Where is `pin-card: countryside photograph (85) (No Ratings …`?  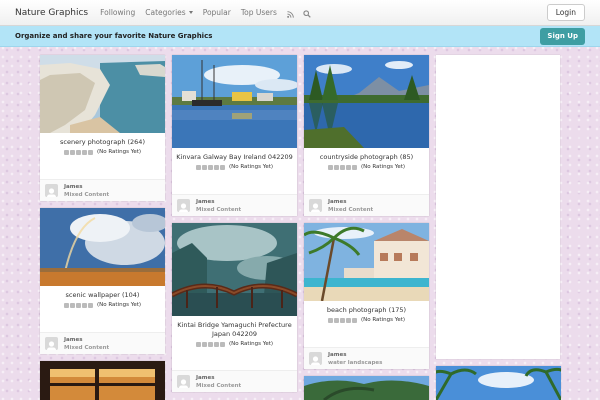
pin-card: countryside photograph (85) (No Ratings … is located at coordinates (366, 135).